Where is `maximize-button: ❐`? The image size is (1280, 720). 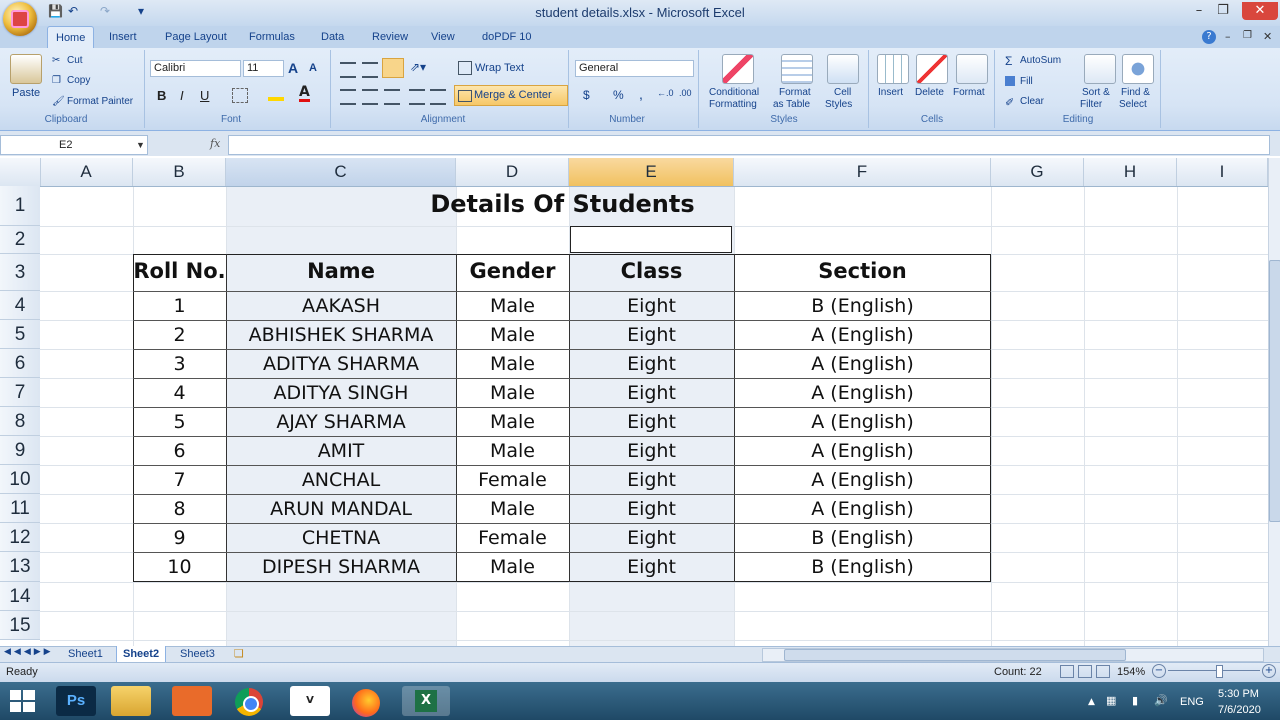 maximize-button: ❐ is located at coordinates (1223, 11).